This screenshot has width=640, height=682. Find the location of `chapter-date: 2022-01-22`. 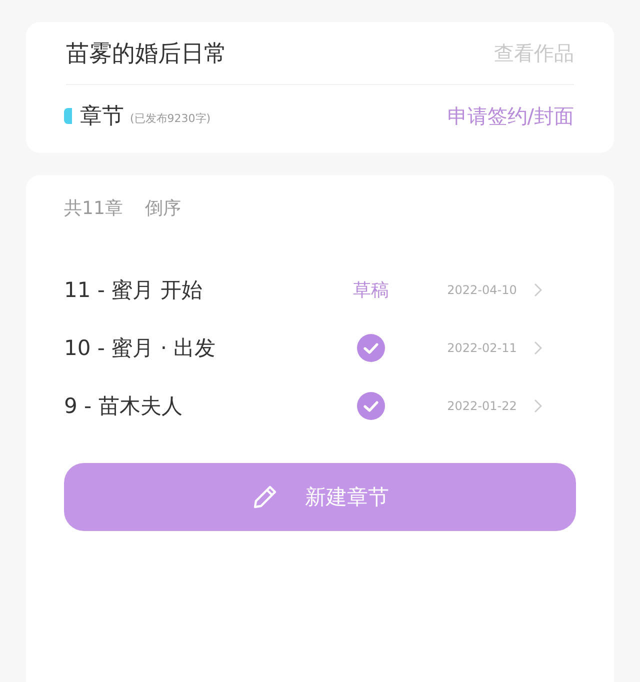

chapter-date: 2022-01-22 is located at coordinates (482, 406).